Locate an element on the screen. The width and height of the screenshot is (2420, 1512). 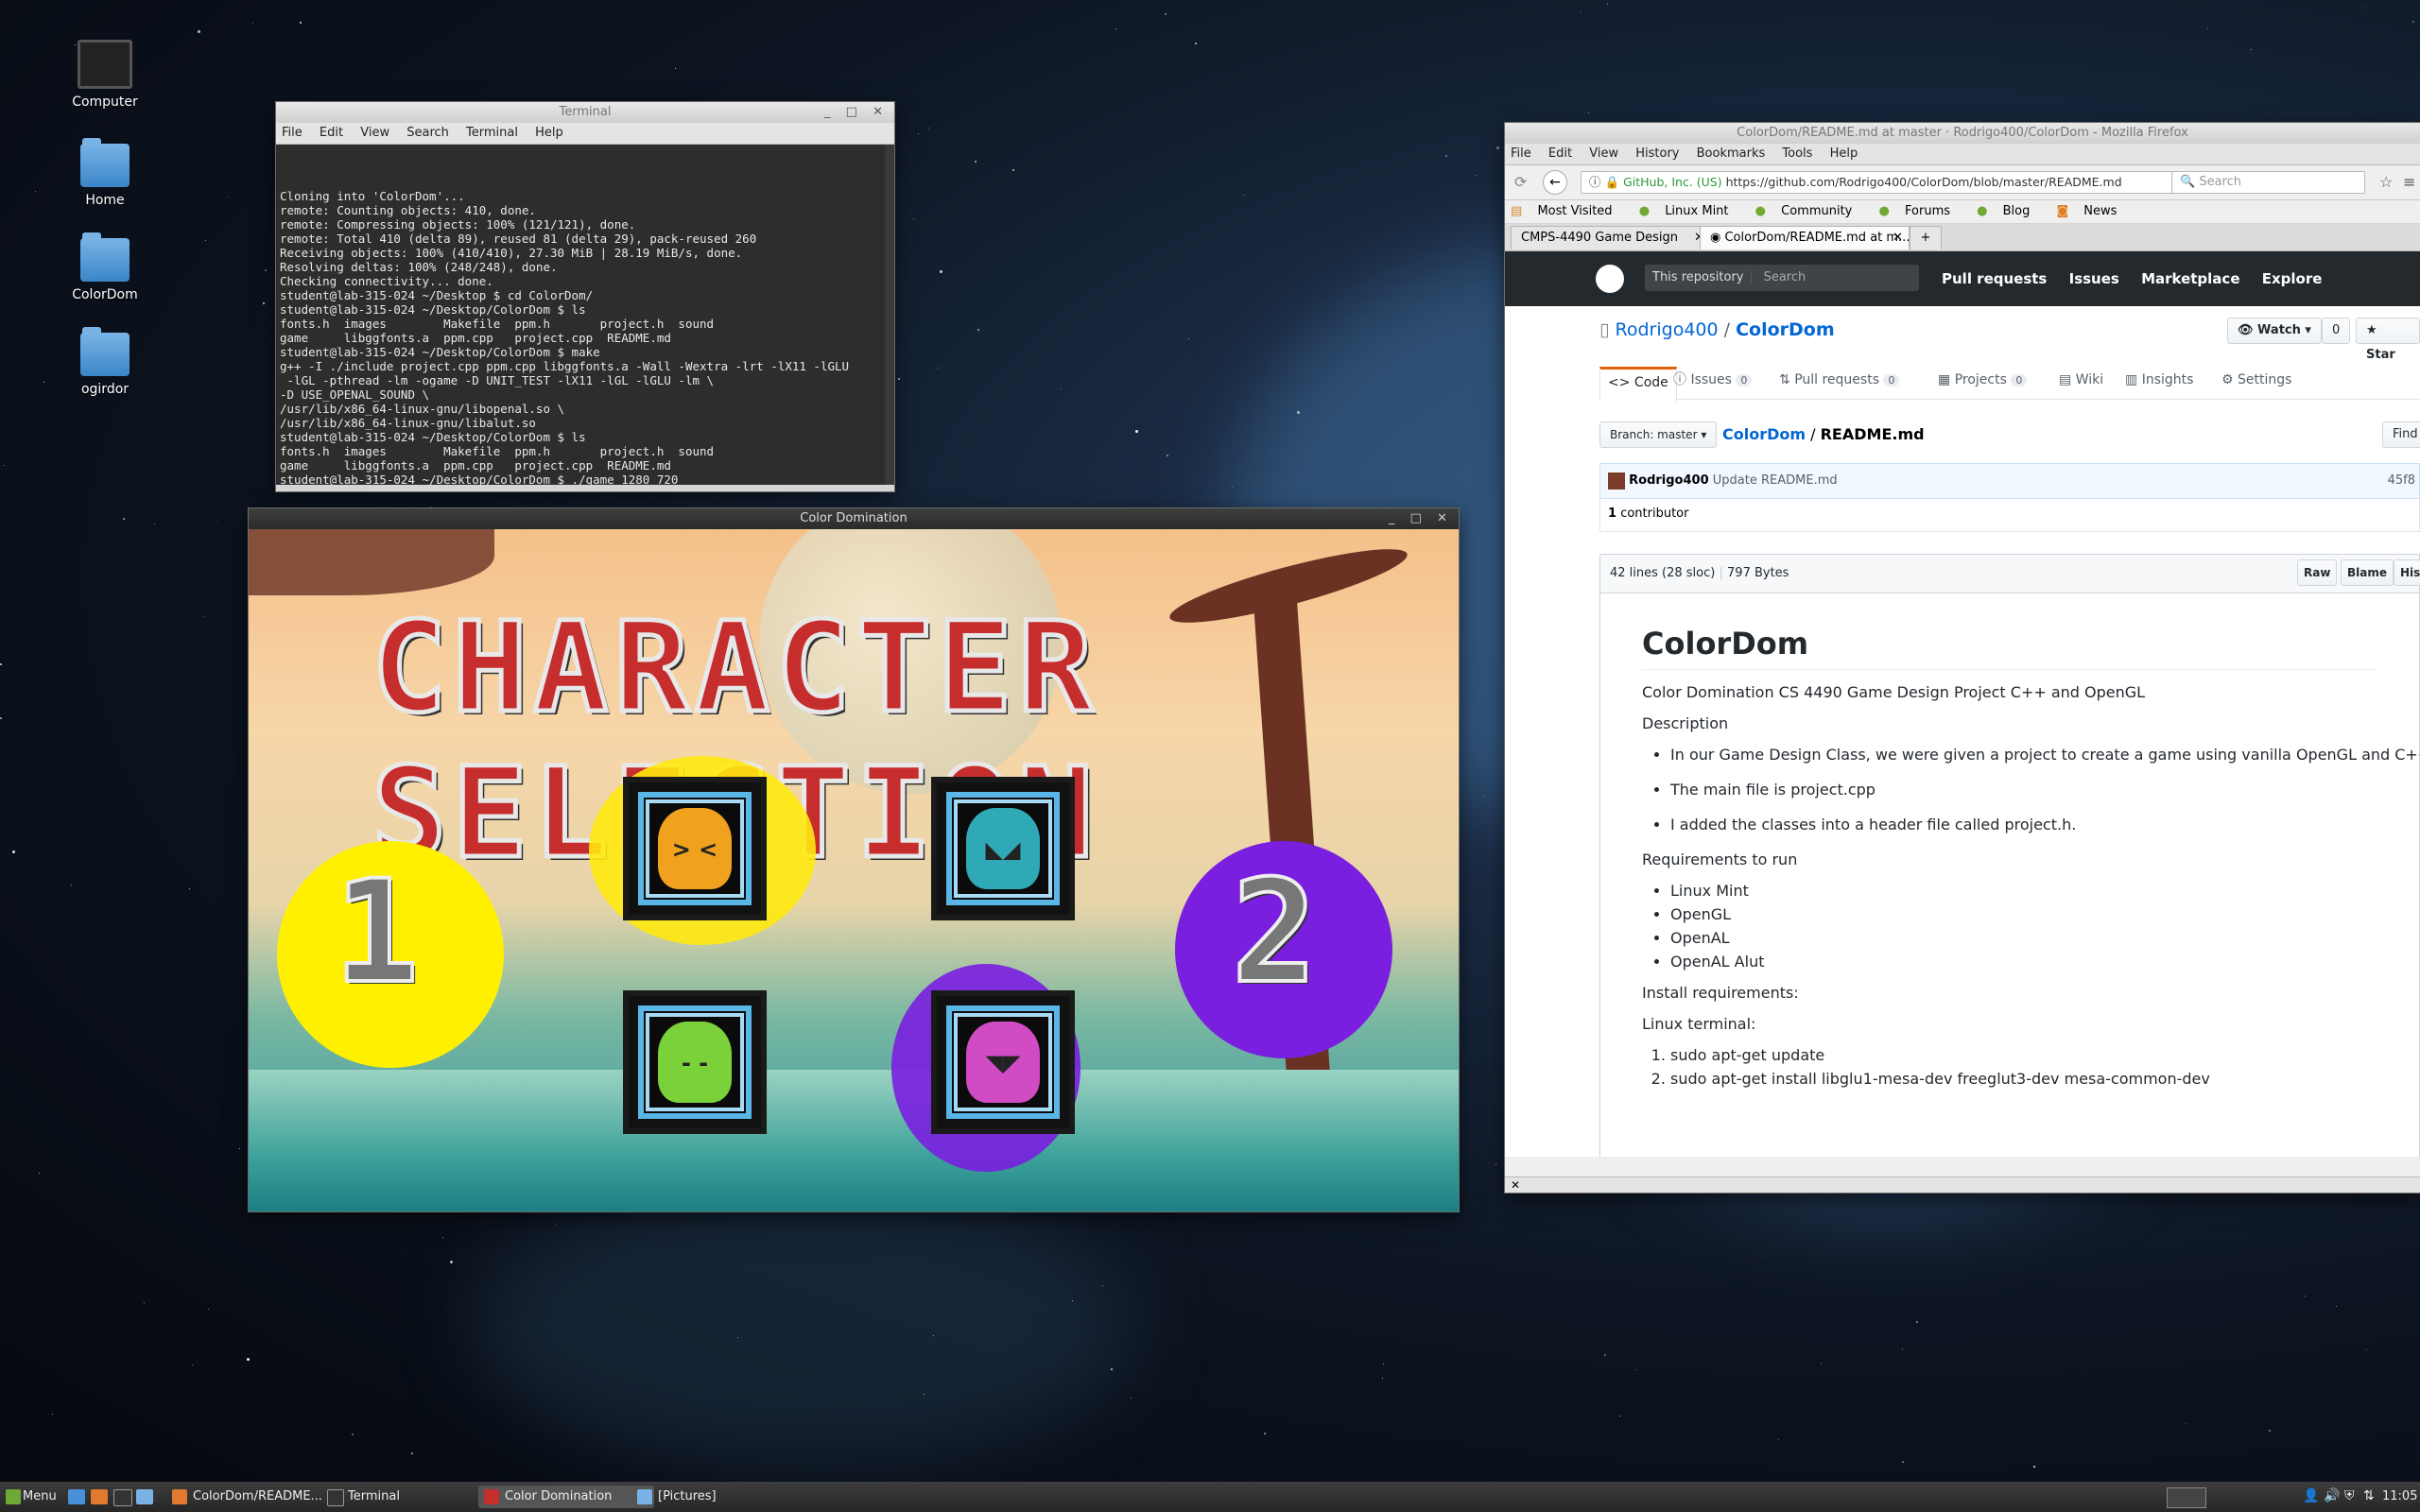
taskbar-item-pictures: [Pictures] is located at coordinates (710, 1497).